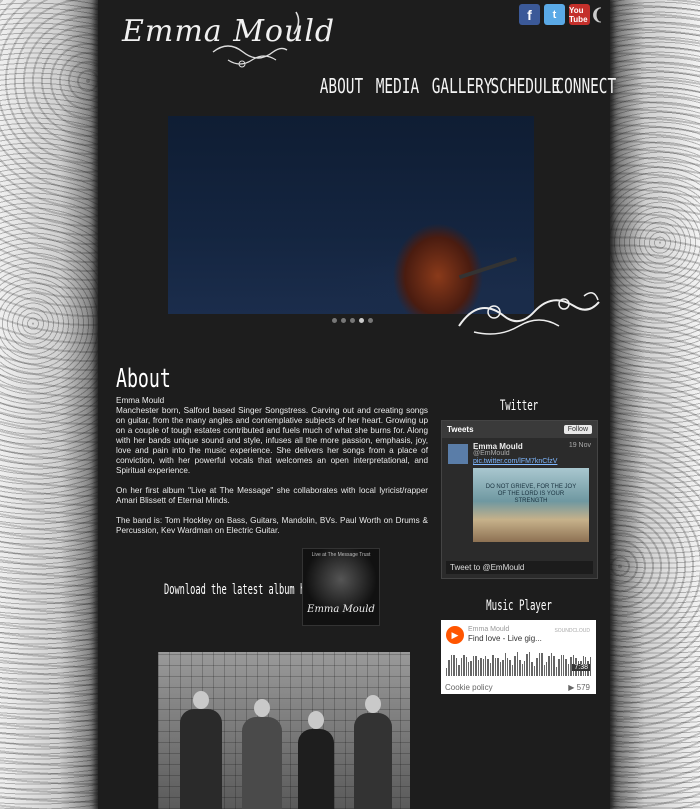 This screenshot has height=809, width=700. What do you see at coordinates (458, 454) in the screenshot?
I see `avatar` at bounding box center [458, 454].